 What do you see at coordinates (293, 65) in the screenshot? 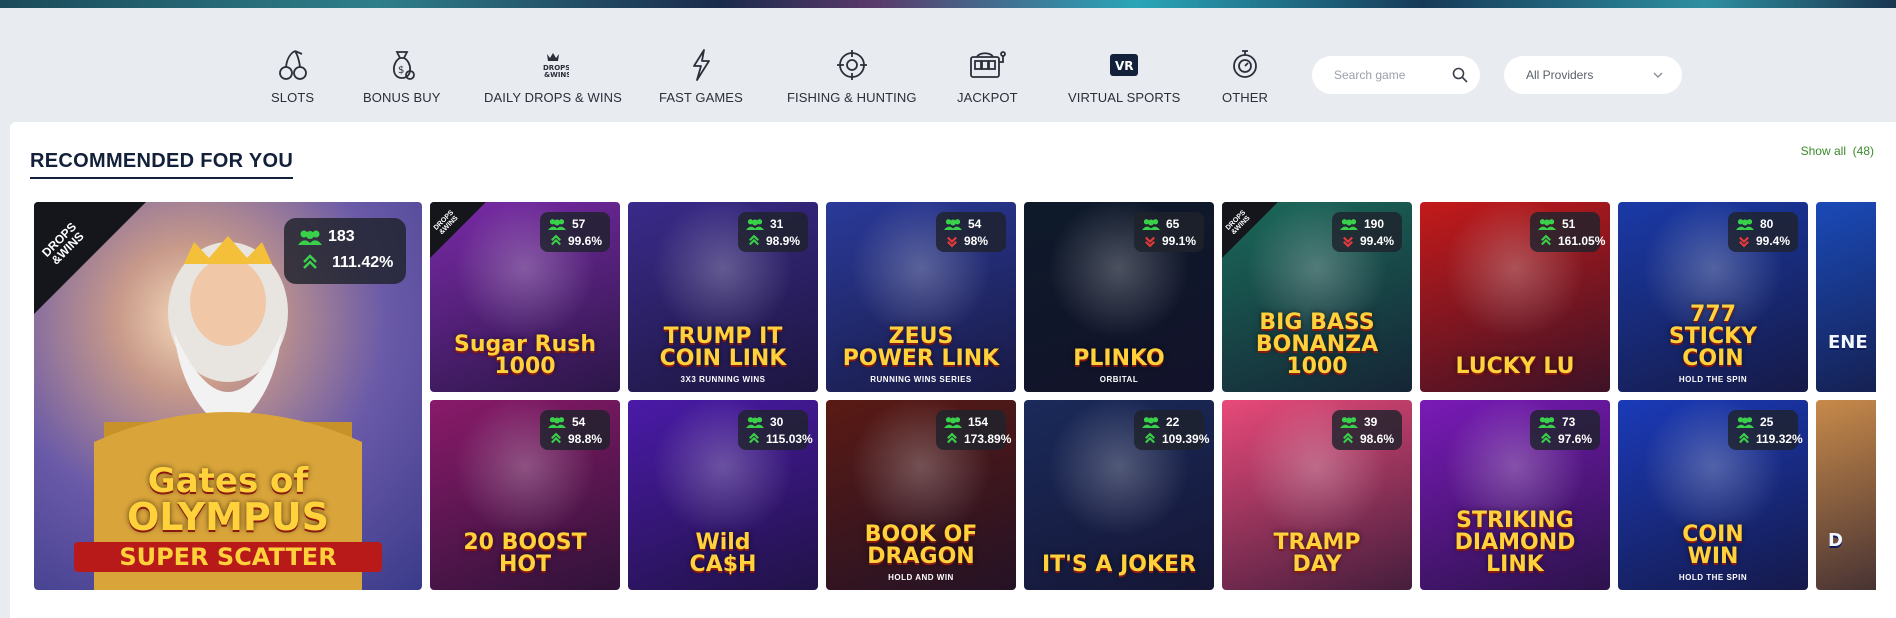
I see `cherries-icon` at bounding box center [293, 65].